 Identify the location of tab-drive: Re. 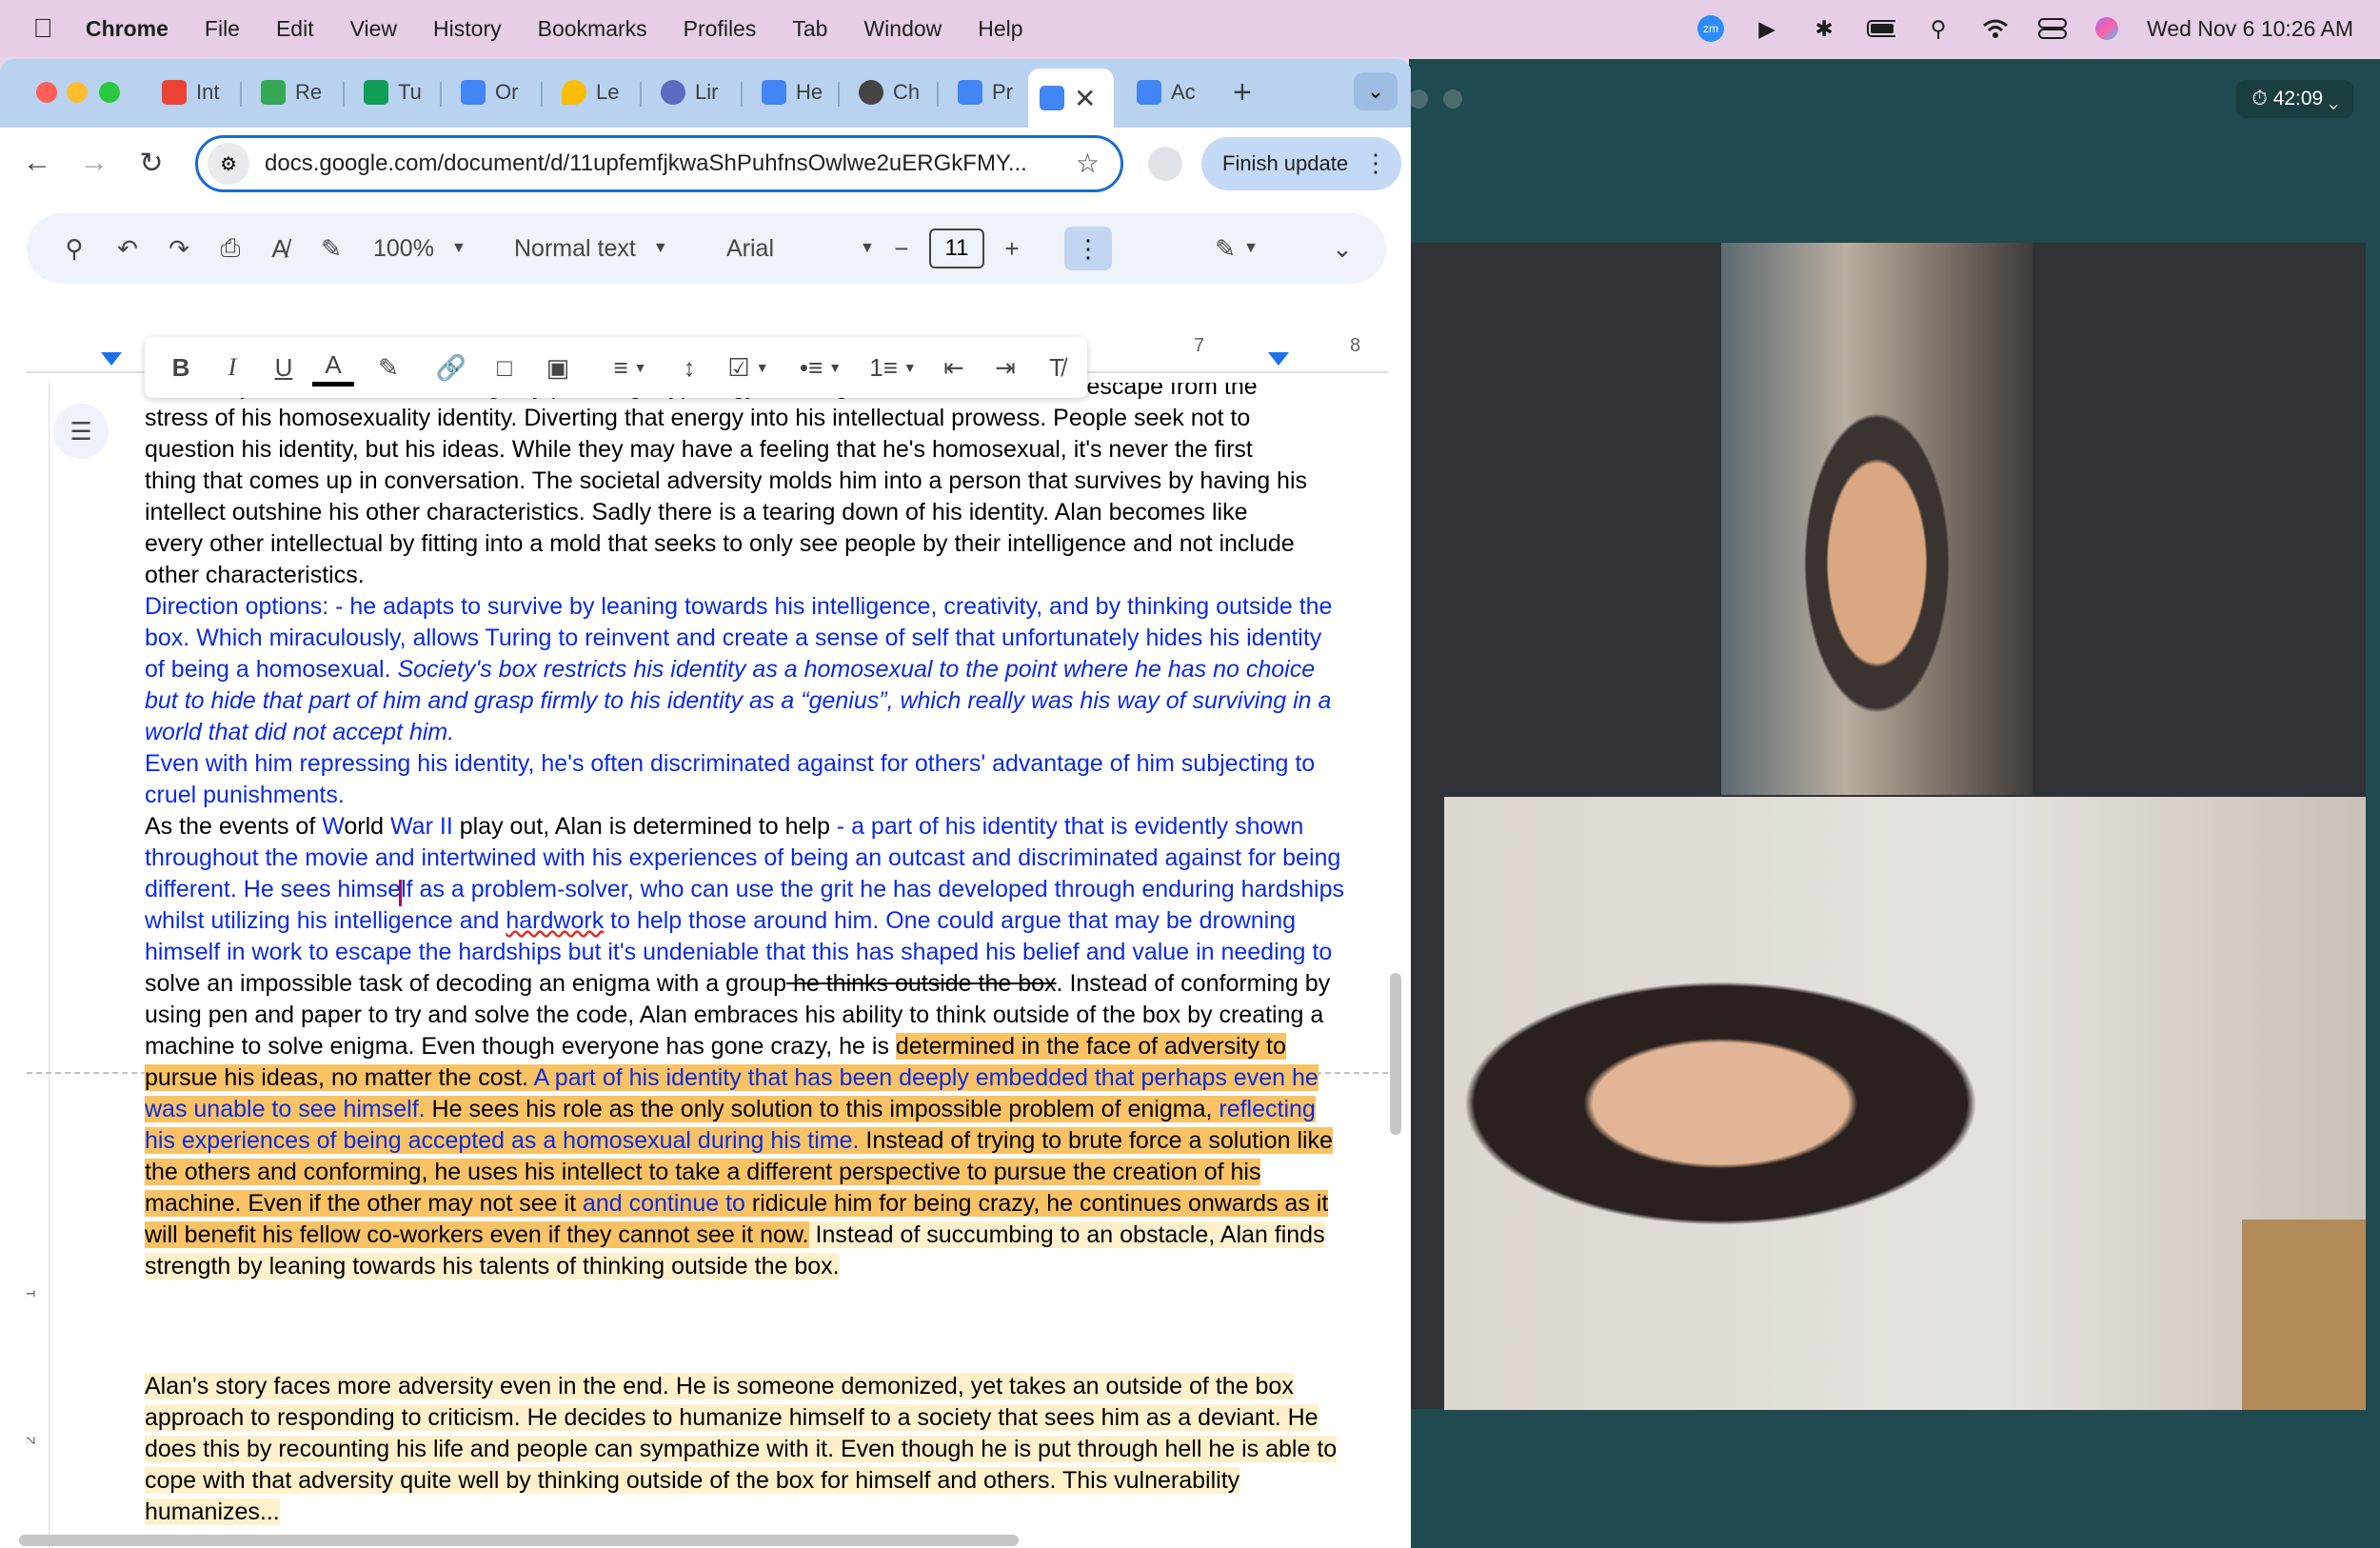
(291, 92).